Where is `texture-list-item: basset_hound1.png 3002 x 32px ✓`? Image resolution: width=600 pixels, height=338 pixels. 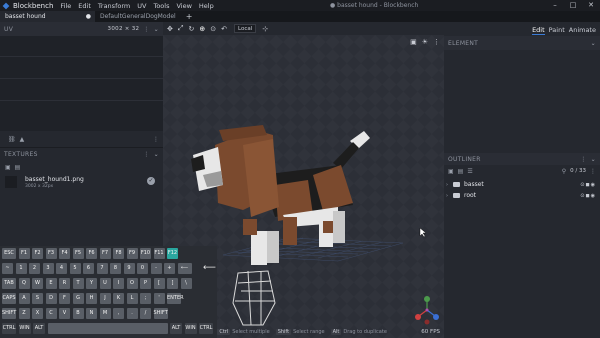 texture-list-item: basset_hound1.png 3002 x 32px ✓ is located at coordinates (81, 182).